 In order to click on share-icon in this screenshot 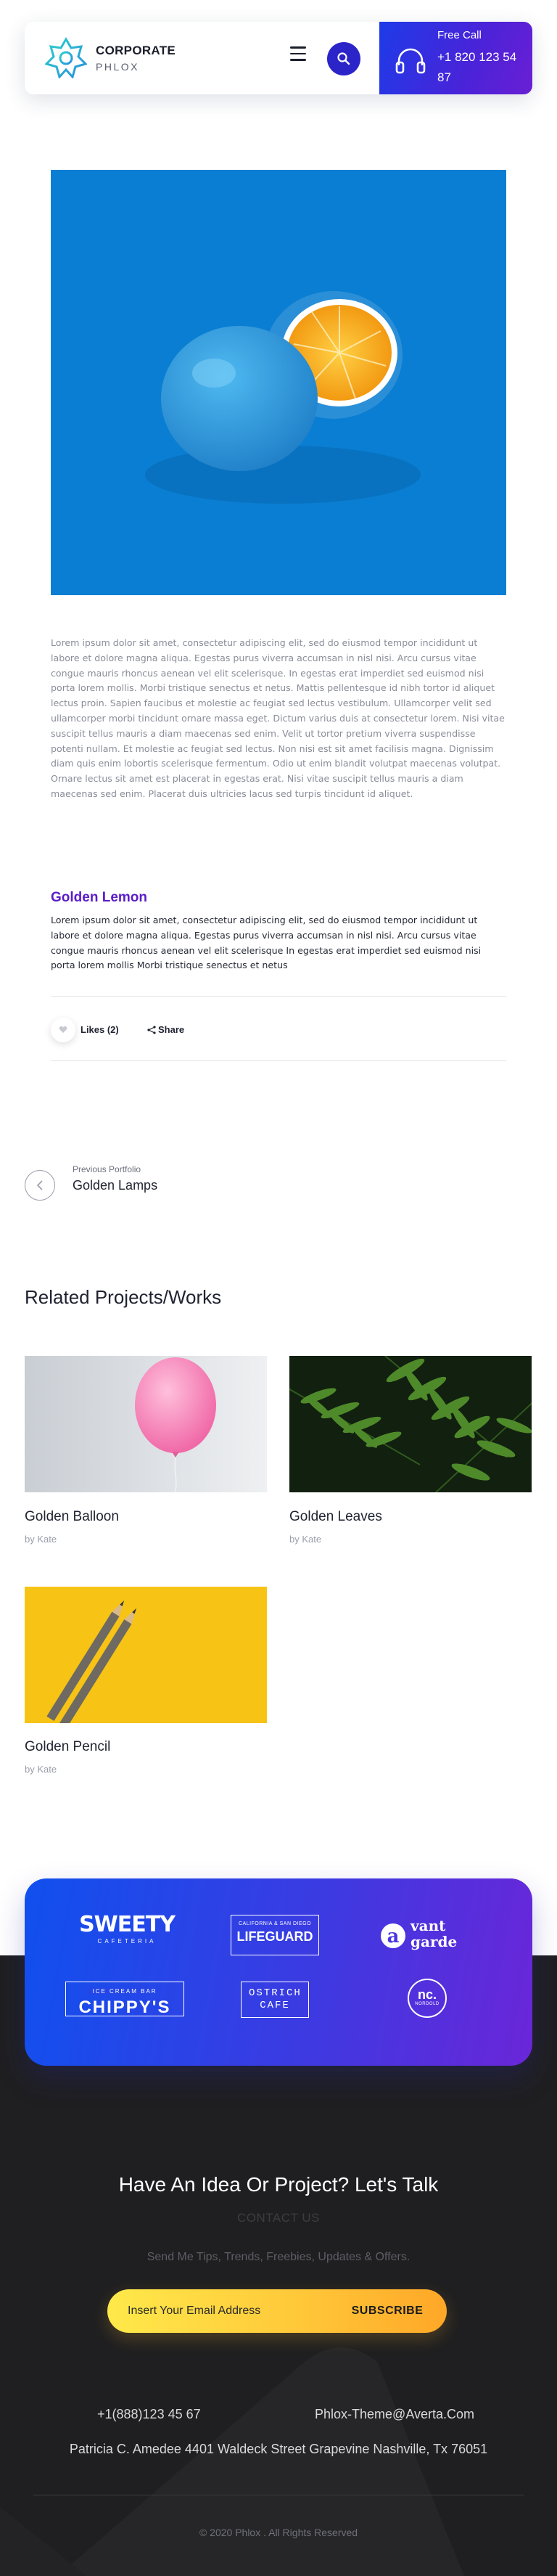, I will do `click(152, 1030)`.